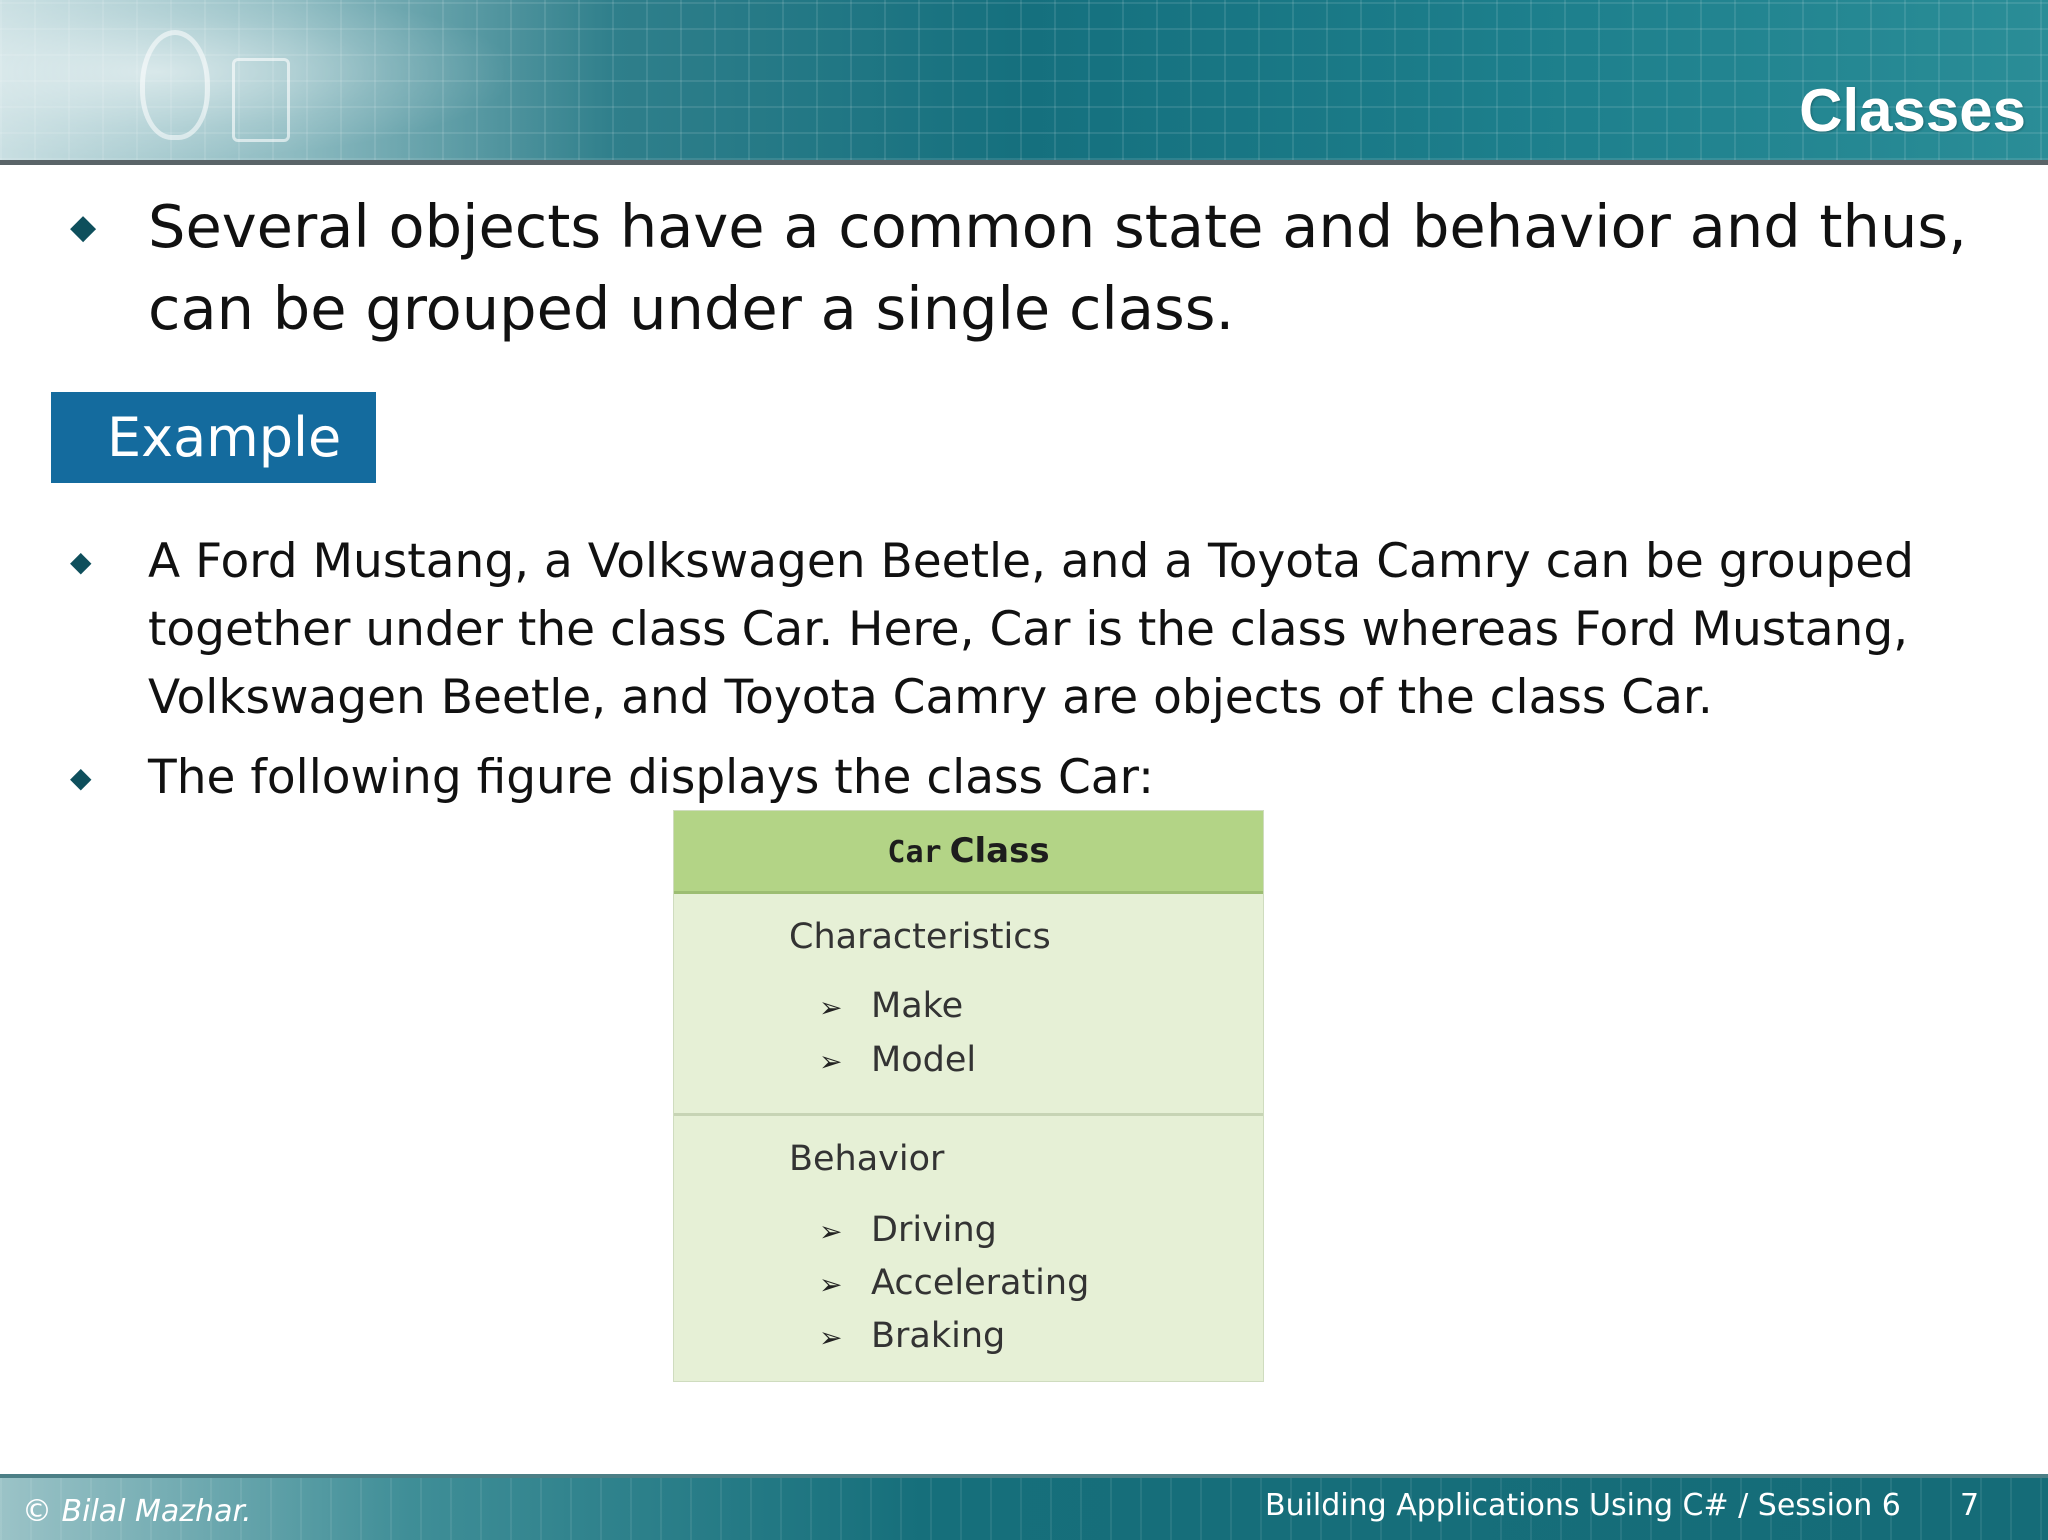 This screenshot has width=2048, height=1540. Describe the element at coordinates (924, 1060) in the screenshot. I see `item-label: Model` at that location.